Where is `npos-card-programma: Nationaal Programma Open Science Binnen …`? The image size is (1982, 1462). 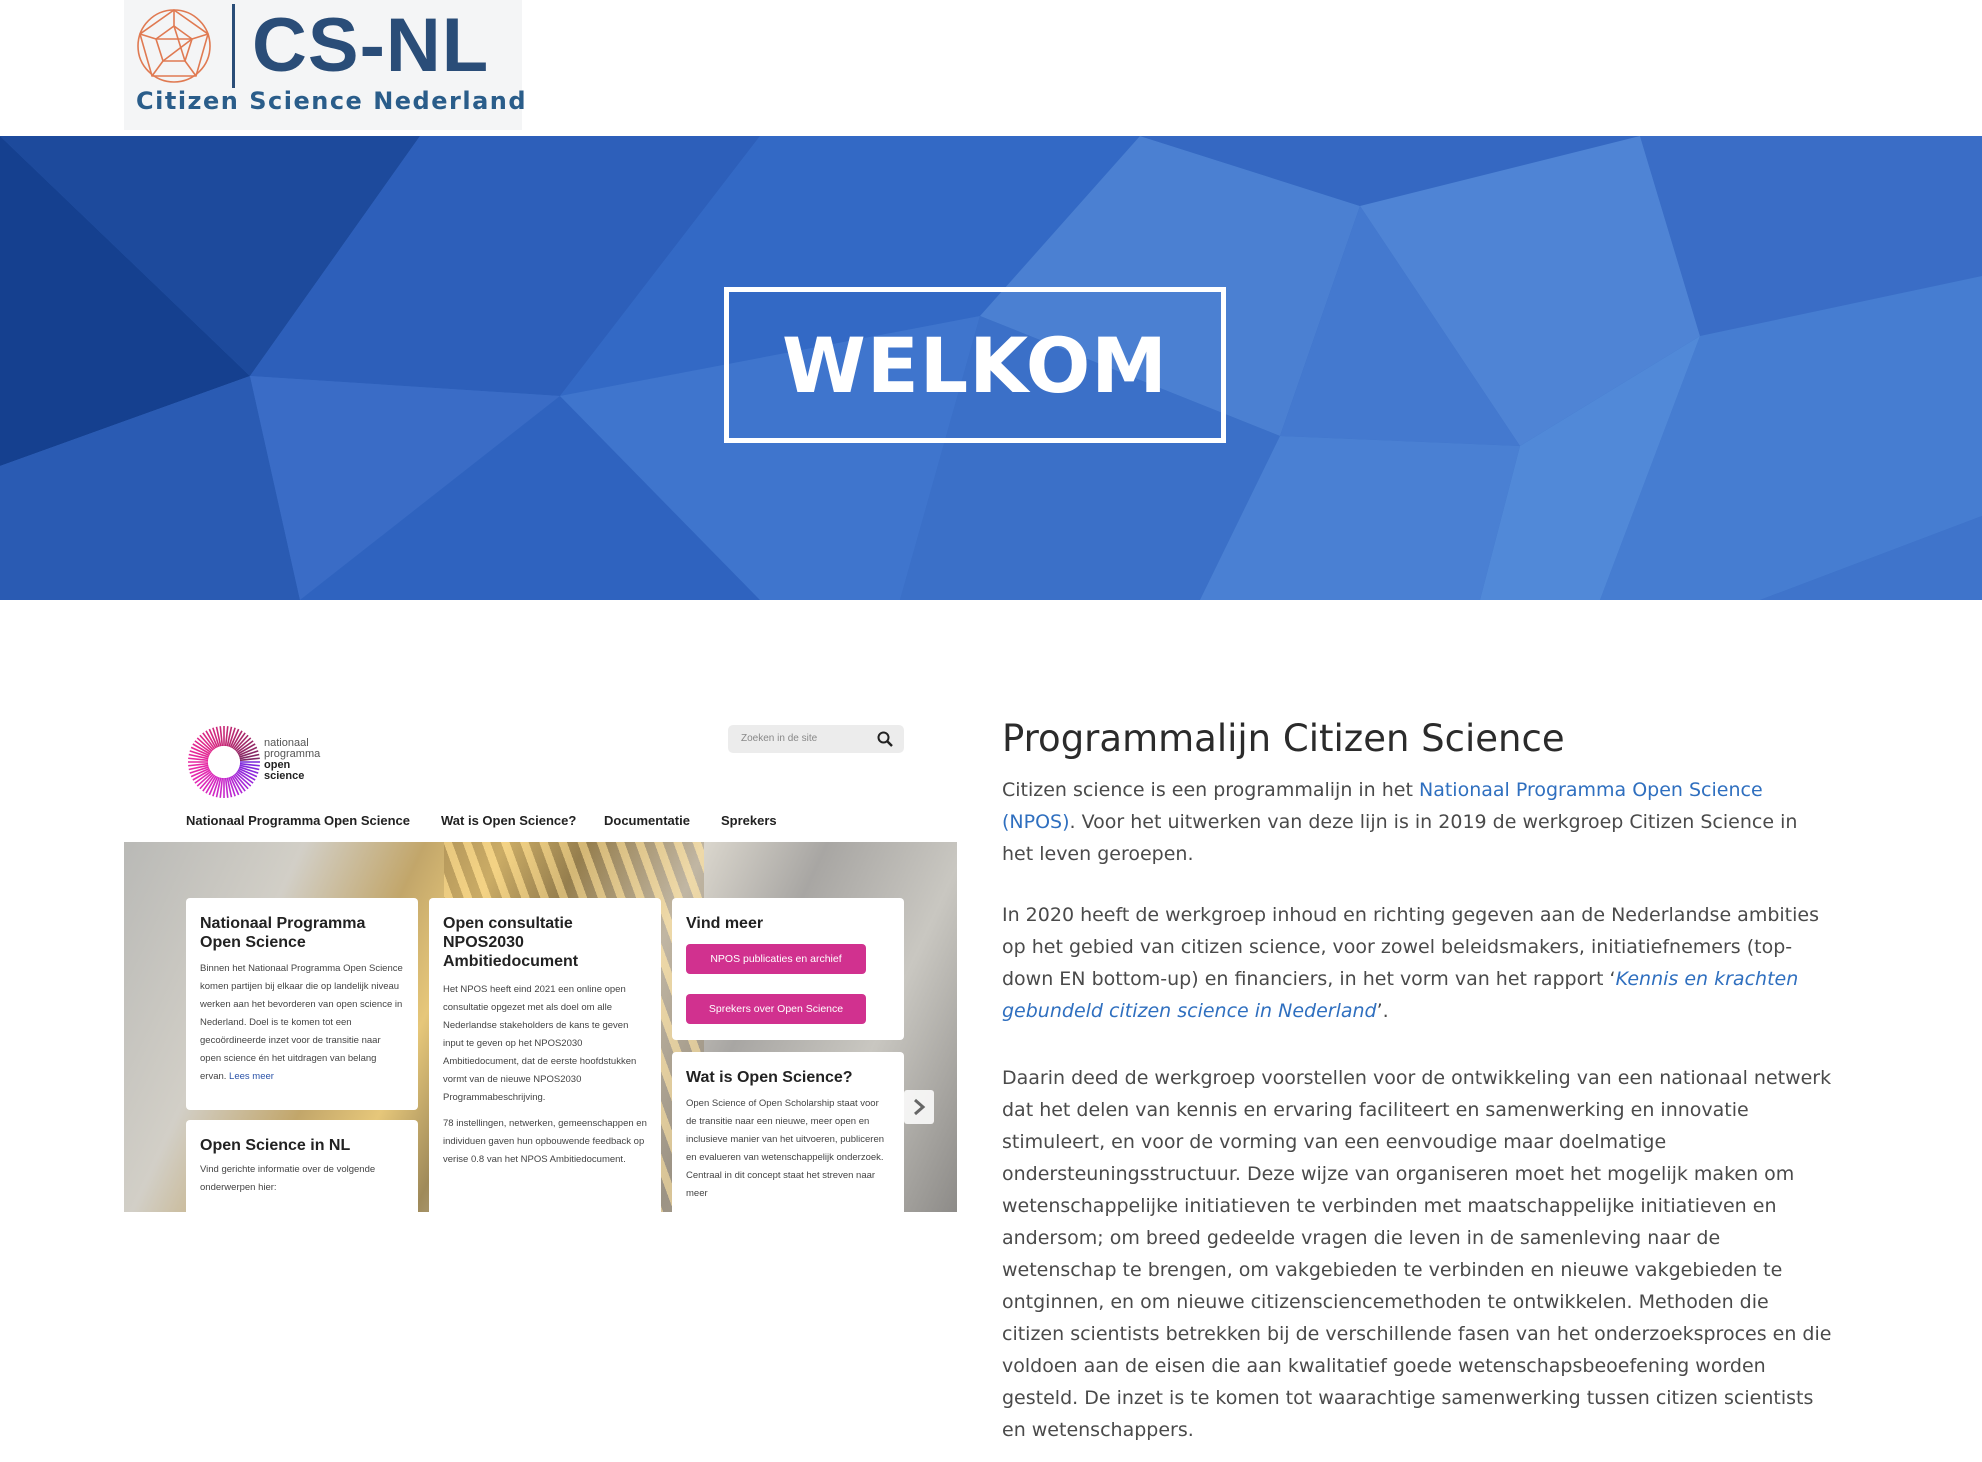
npos-card-programma: Nationaal Programma Open Science Binnen … is located at coordinates (302, 1004).